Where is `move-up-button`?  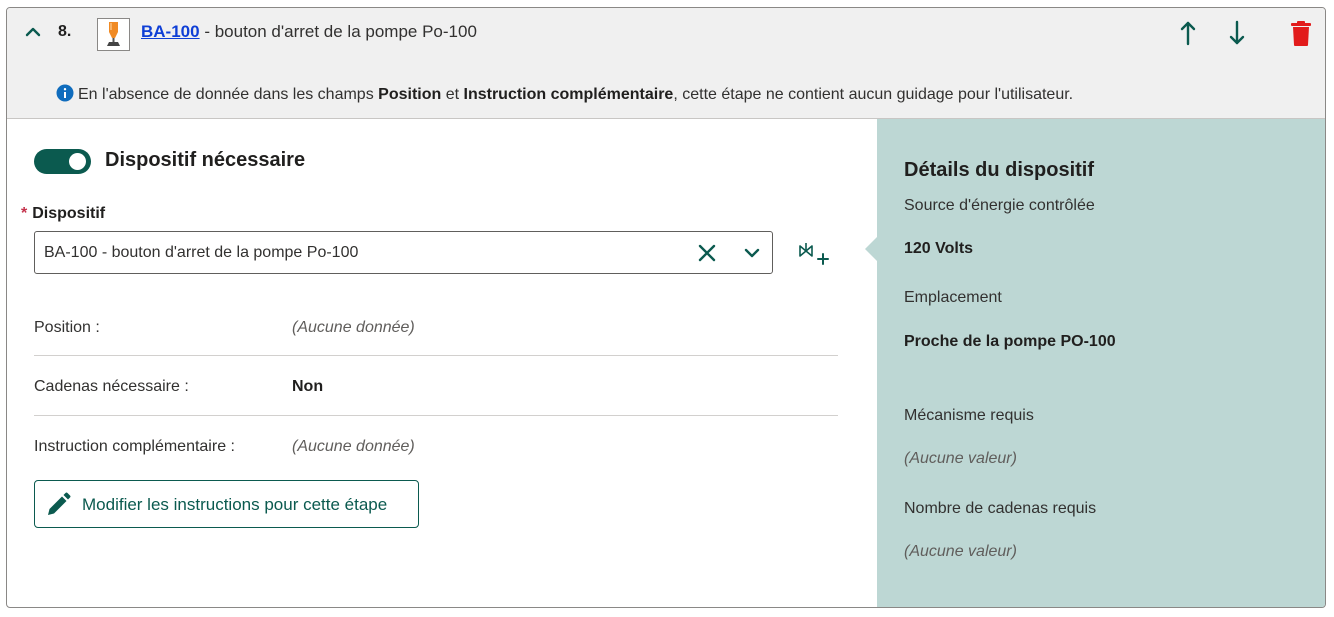
move-up-button is located at coordinates (1188, 33).